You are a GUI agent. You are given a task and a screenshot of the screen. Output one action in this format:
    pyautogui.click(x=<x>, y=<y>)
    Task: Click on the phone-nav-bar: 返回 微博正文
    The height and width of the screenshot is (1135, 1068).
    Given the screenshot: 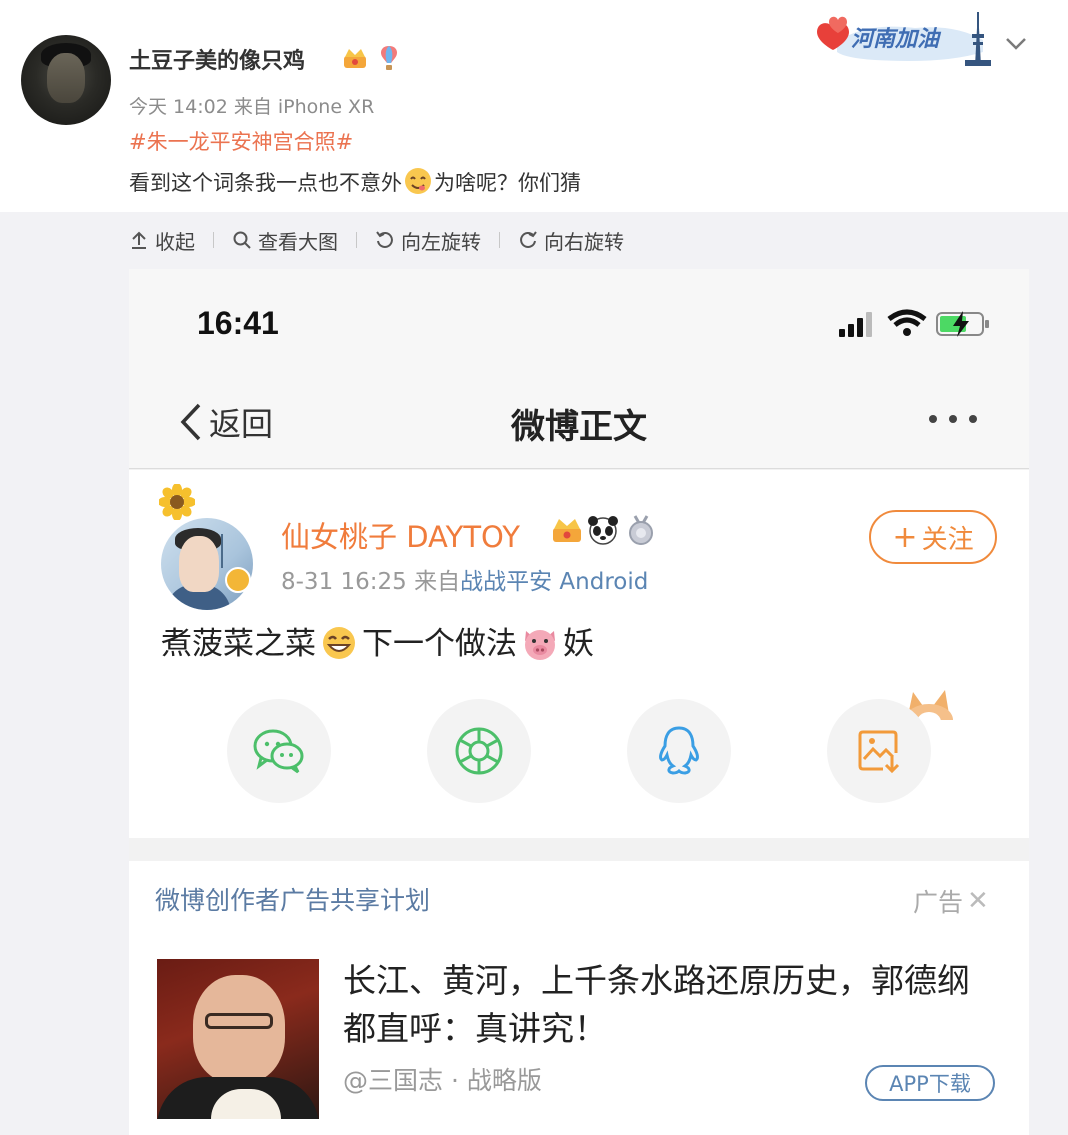 What is the action you would take?
    pyautogui.click(x=579, y=419)
    